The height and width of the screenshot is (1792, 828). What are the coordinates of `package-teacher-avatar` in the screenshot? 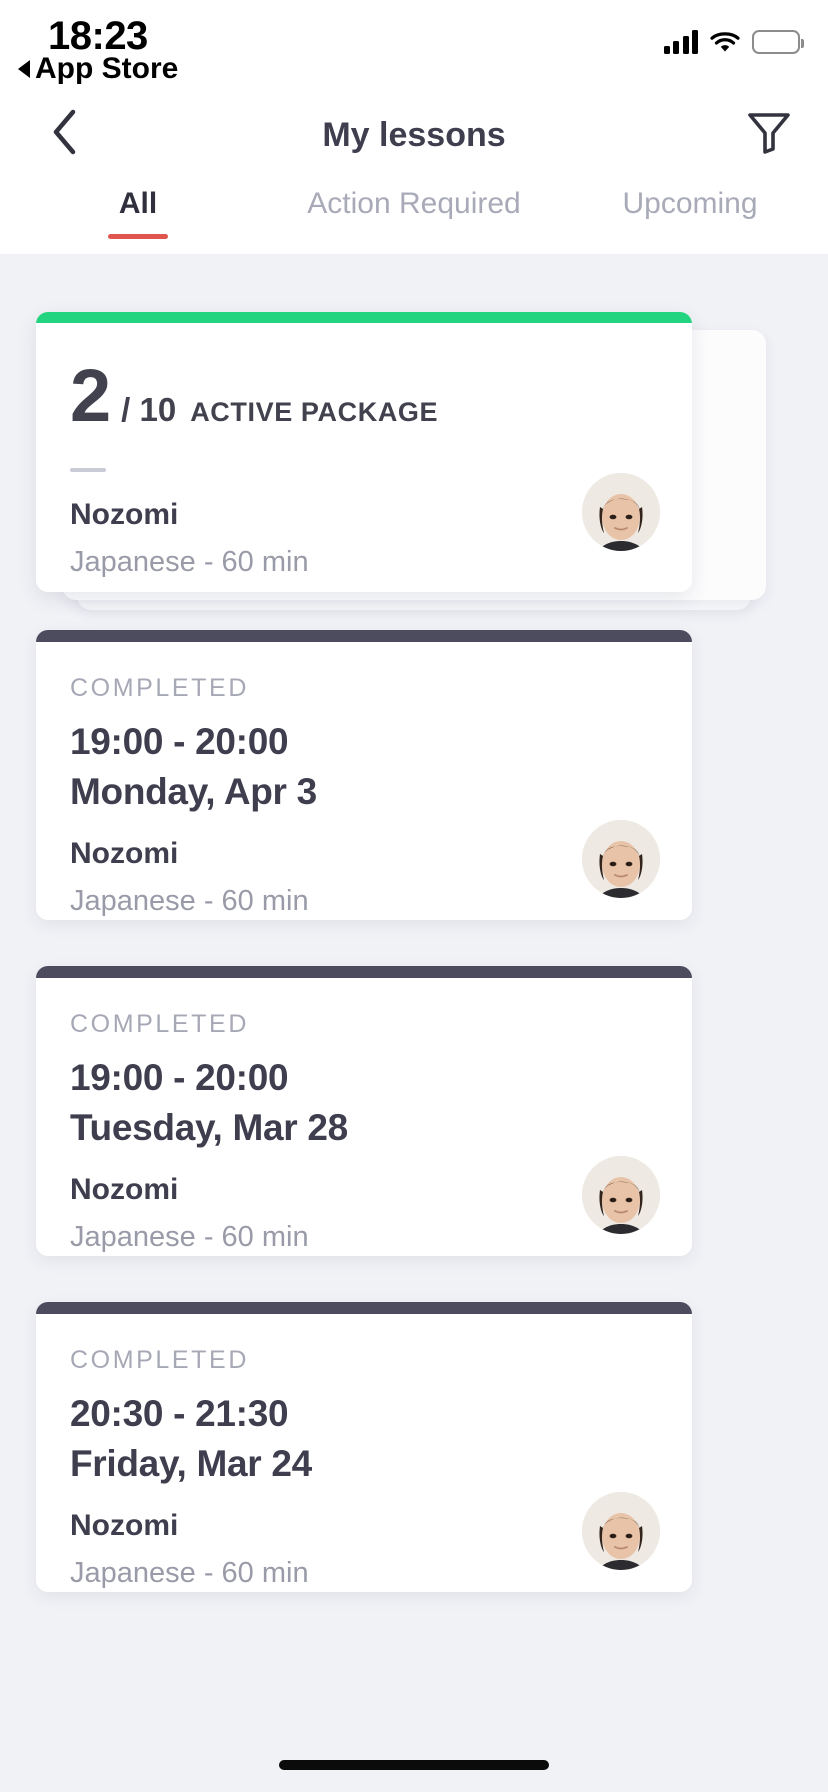 It's located at (621, 512).